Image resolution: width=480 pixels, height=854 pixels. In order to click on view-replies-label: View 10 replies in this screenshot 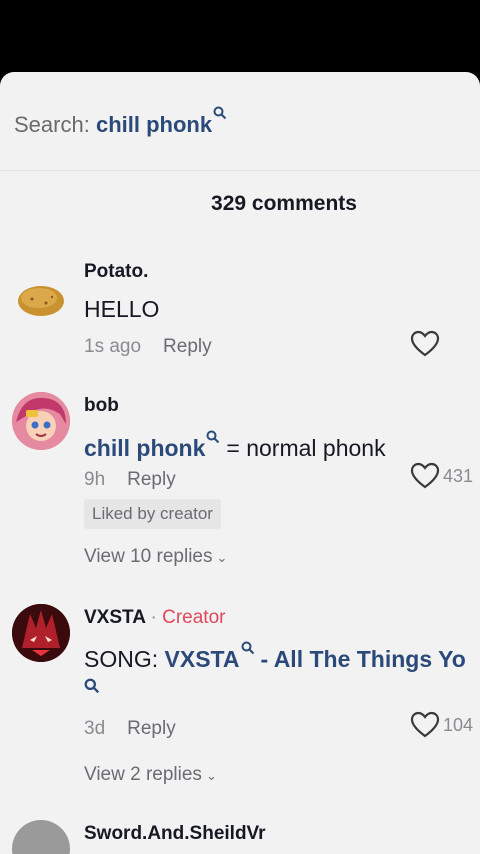, I will do `click(148, 556)`.